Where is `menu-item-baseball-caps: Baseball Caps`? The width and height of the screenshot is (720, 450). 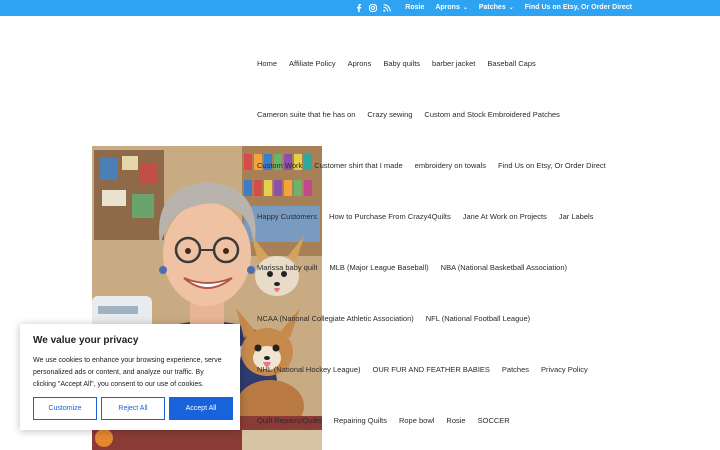
menu-item-baseball-caps: Baseball Caps is located at coordinates (511, 64).